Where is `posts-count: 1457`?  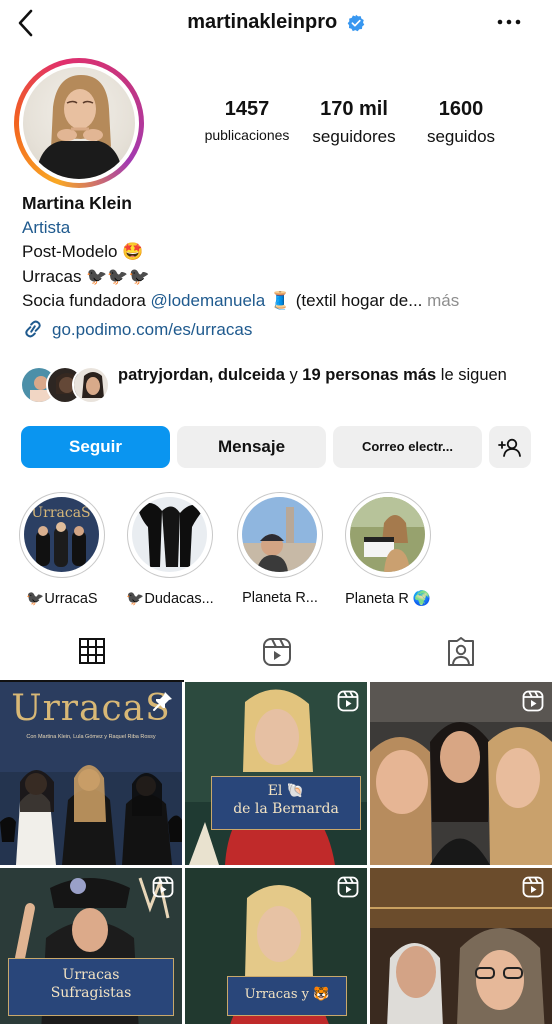 posts-count: 1457 is located at coordinates (247, 109).